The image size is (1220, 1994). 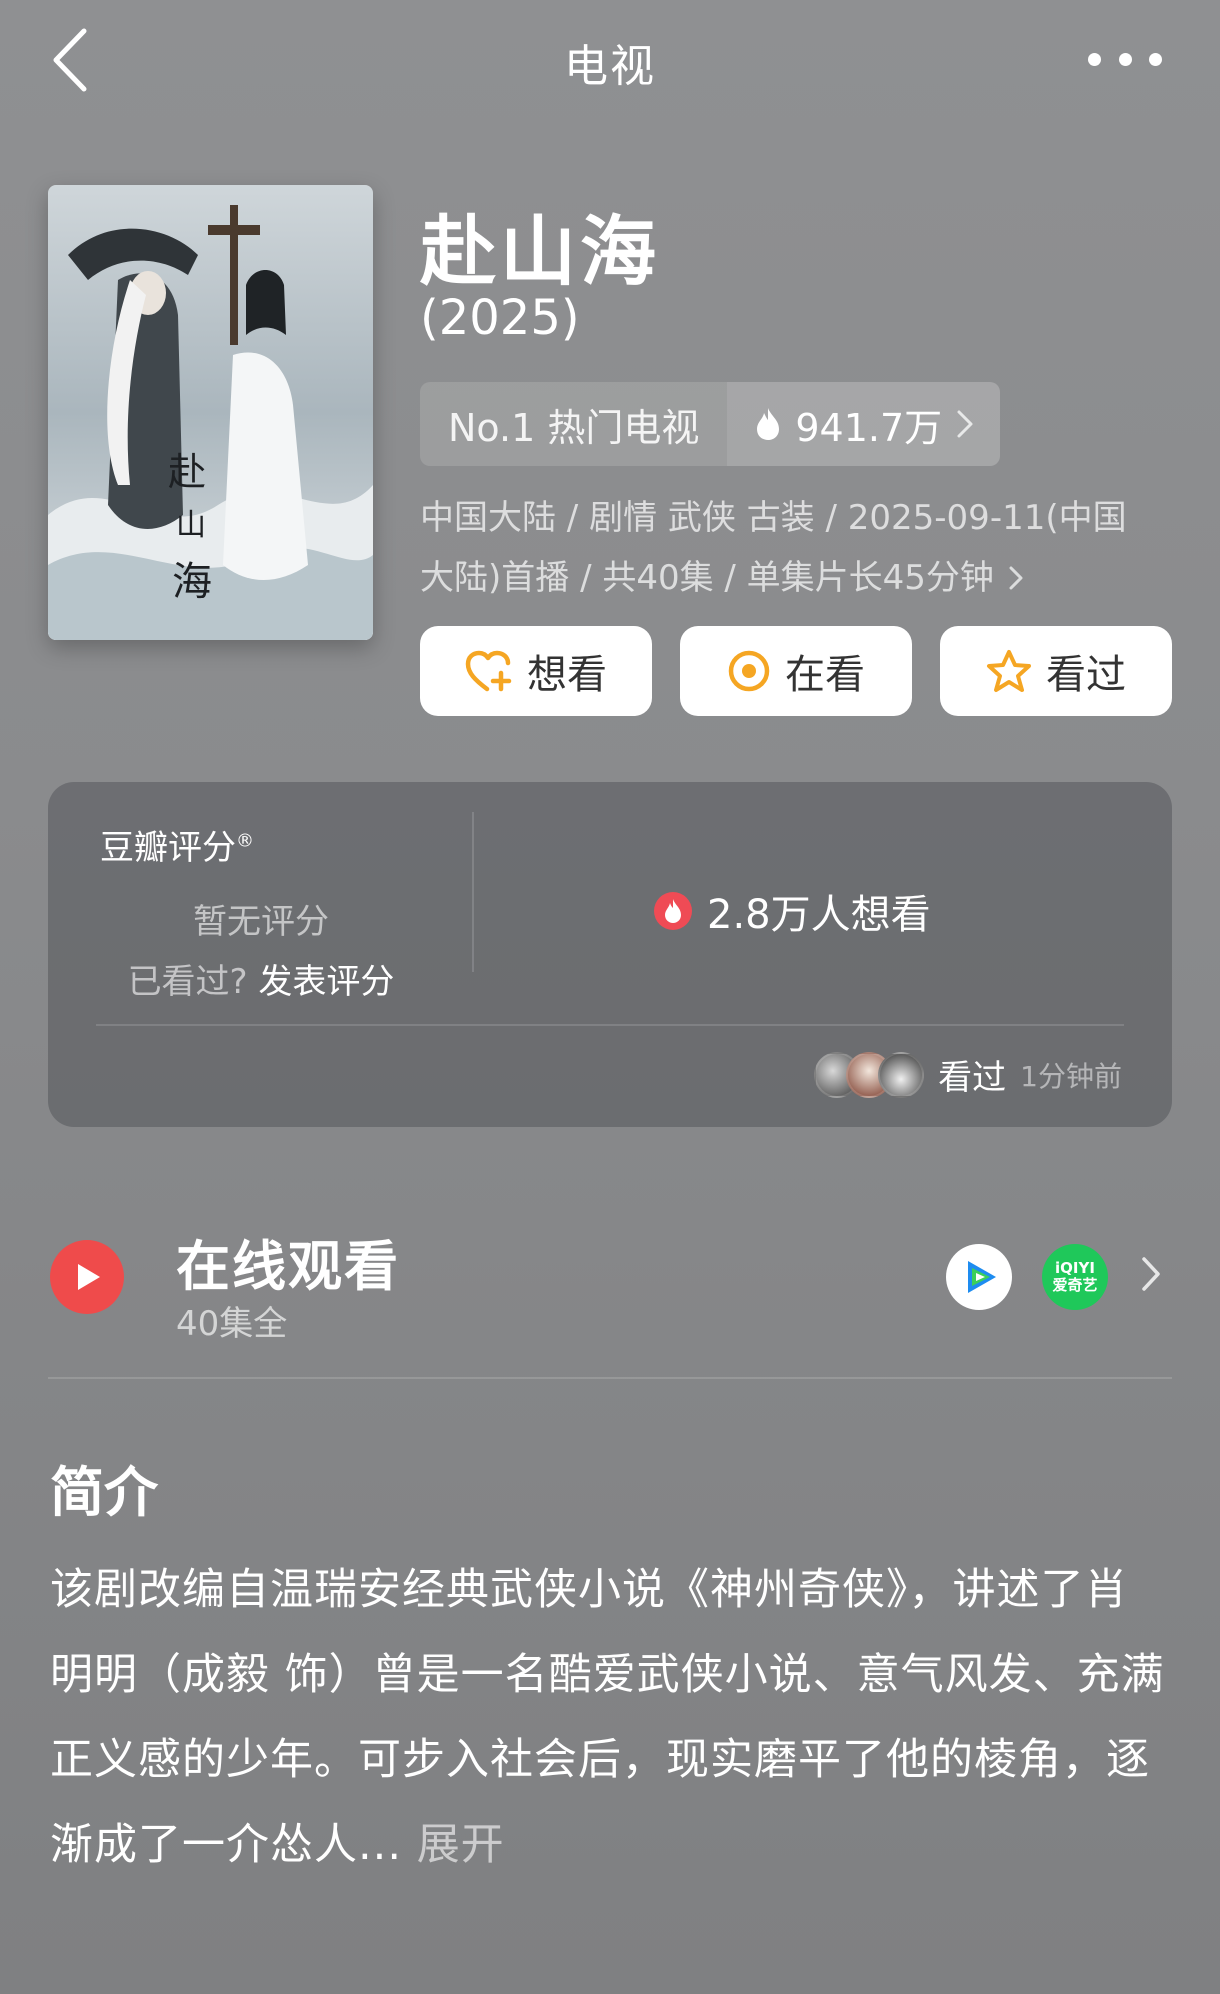 I want to click on page-title: 电视, so click(x=610, y=66).